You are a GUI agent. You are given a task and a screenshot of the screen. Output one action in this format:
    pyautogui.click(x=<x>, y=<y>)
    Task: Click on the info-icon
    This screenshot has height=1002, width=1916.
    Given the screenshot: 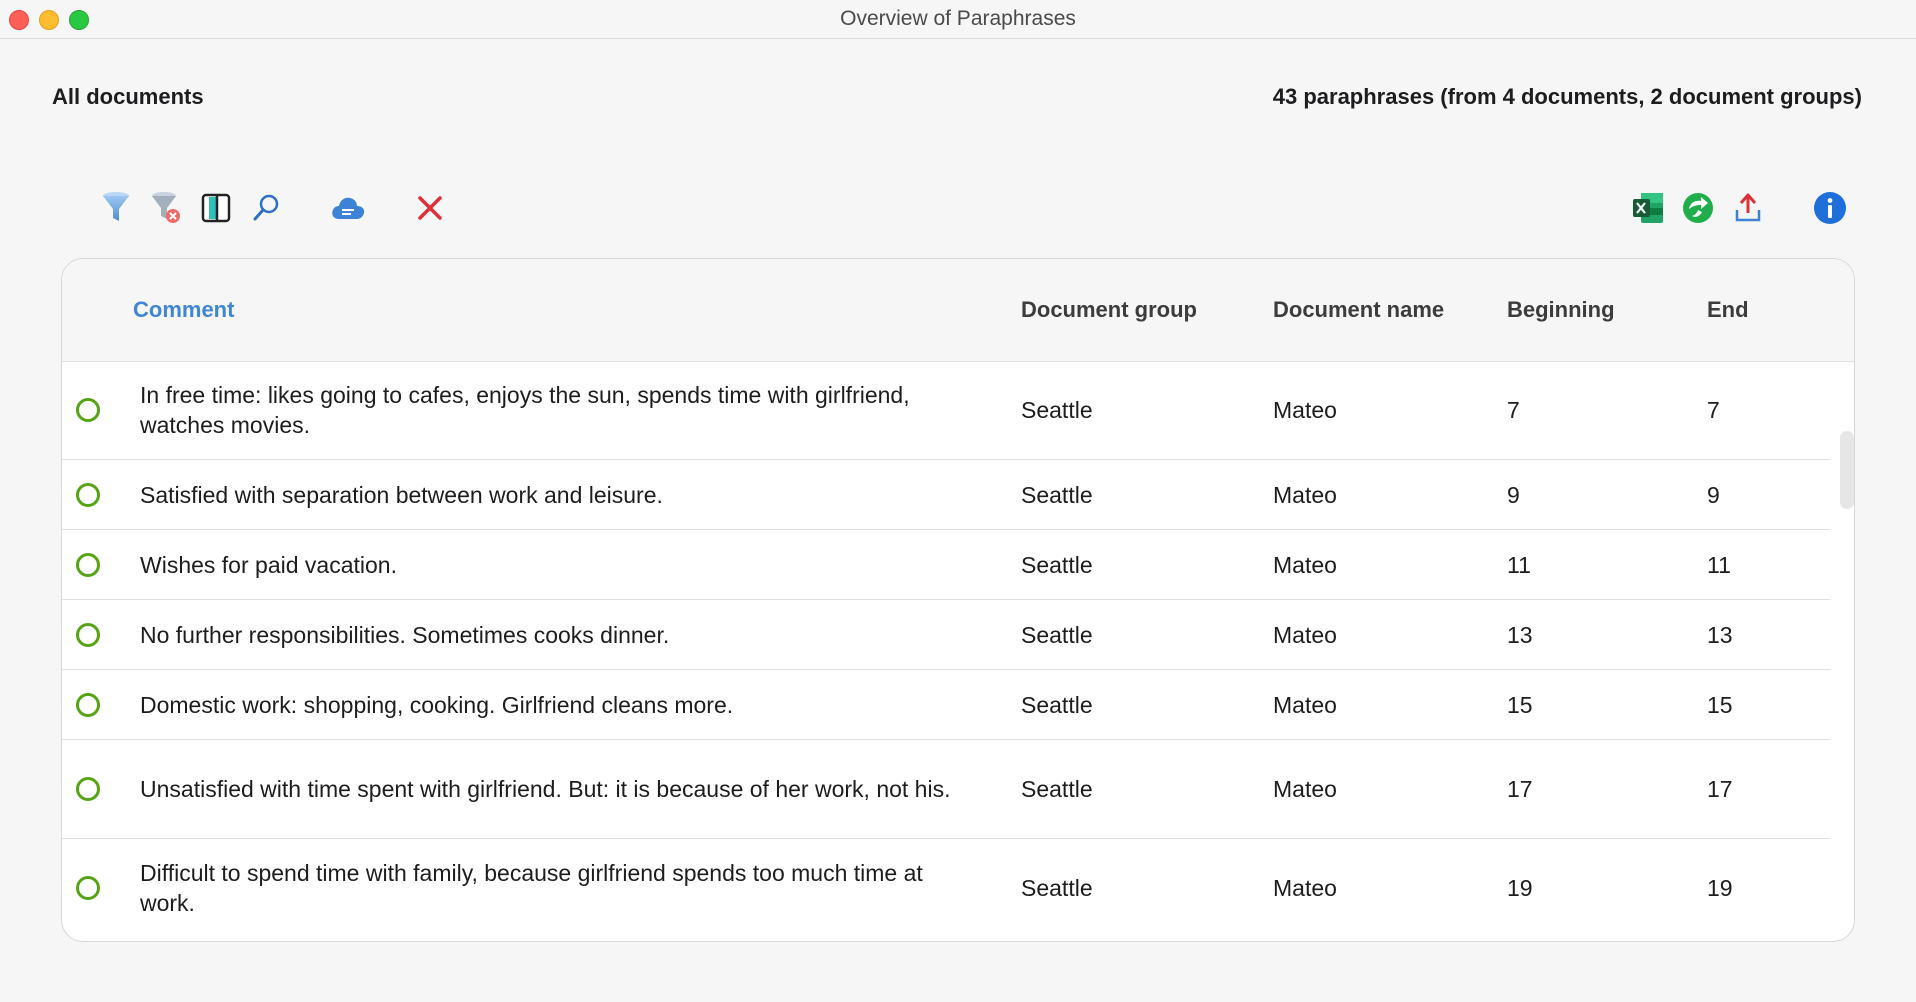 What is the action you would take?
    pyautogui.click(x=1830, y=208)
    